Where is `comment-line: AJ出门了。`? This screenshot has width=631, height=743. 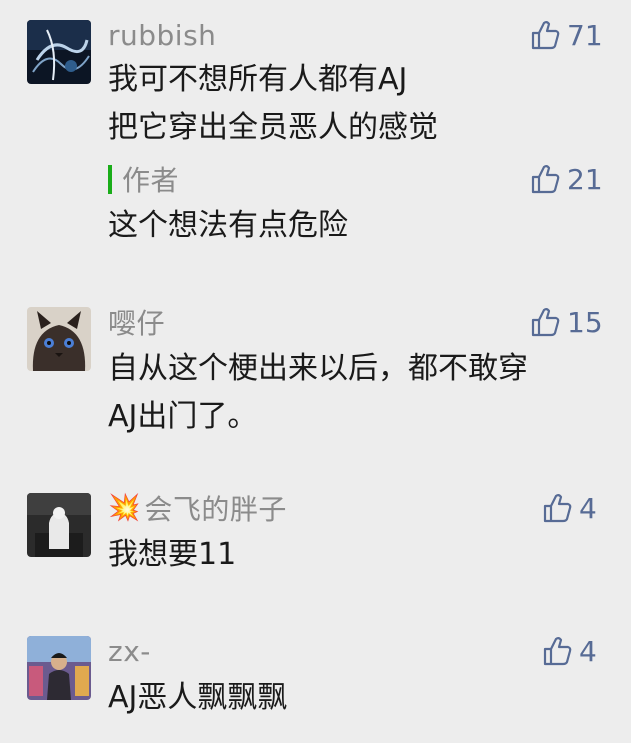
comment-line: AJ出门了。 is located at coordinates (183, 416).